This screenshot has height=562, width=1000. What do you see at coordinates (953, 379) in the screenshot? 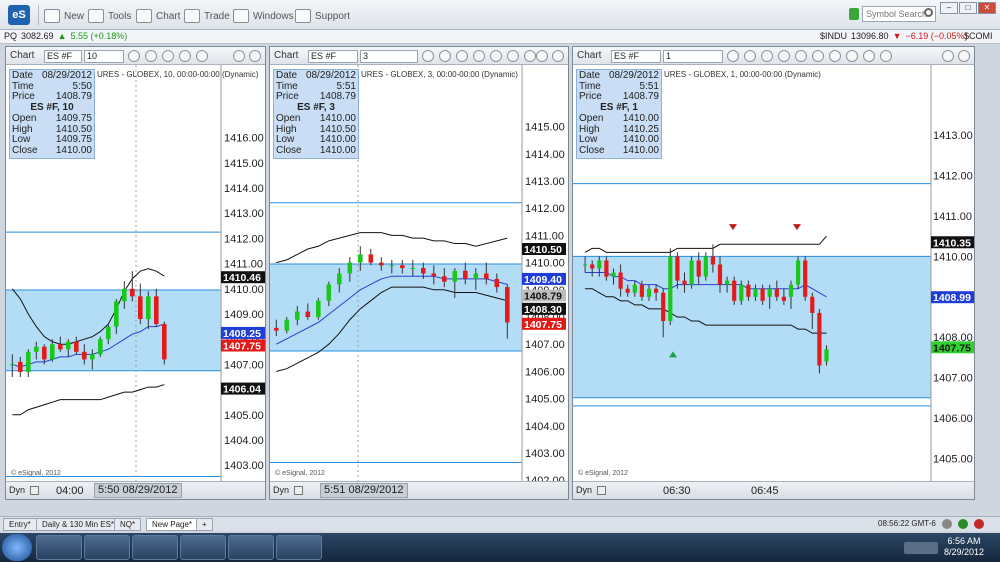
I see `y-tick-label: 1407.00` at bounding box center [953, 379].